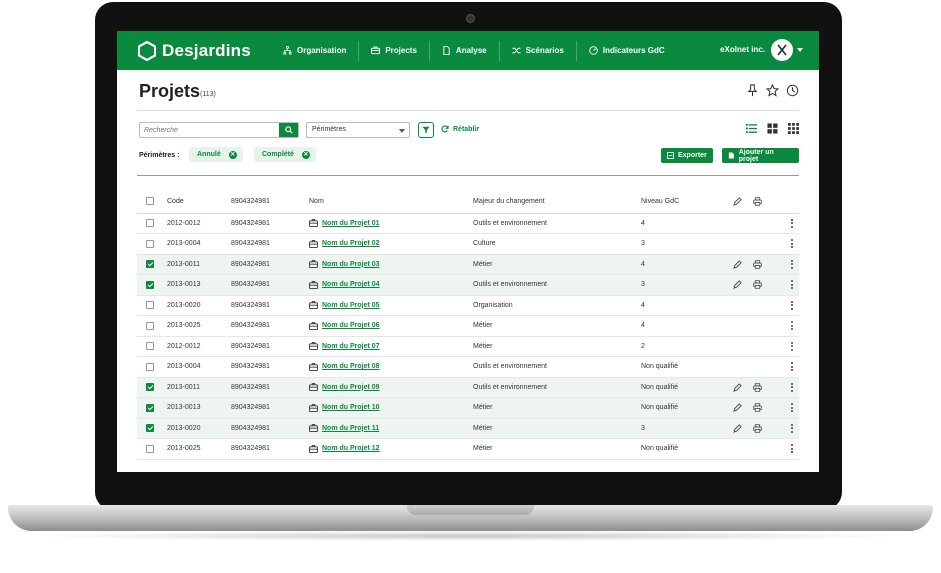  Describe the element at coordinates (391, 202) in the screenshot. I see `col-name: Nom` at that location.